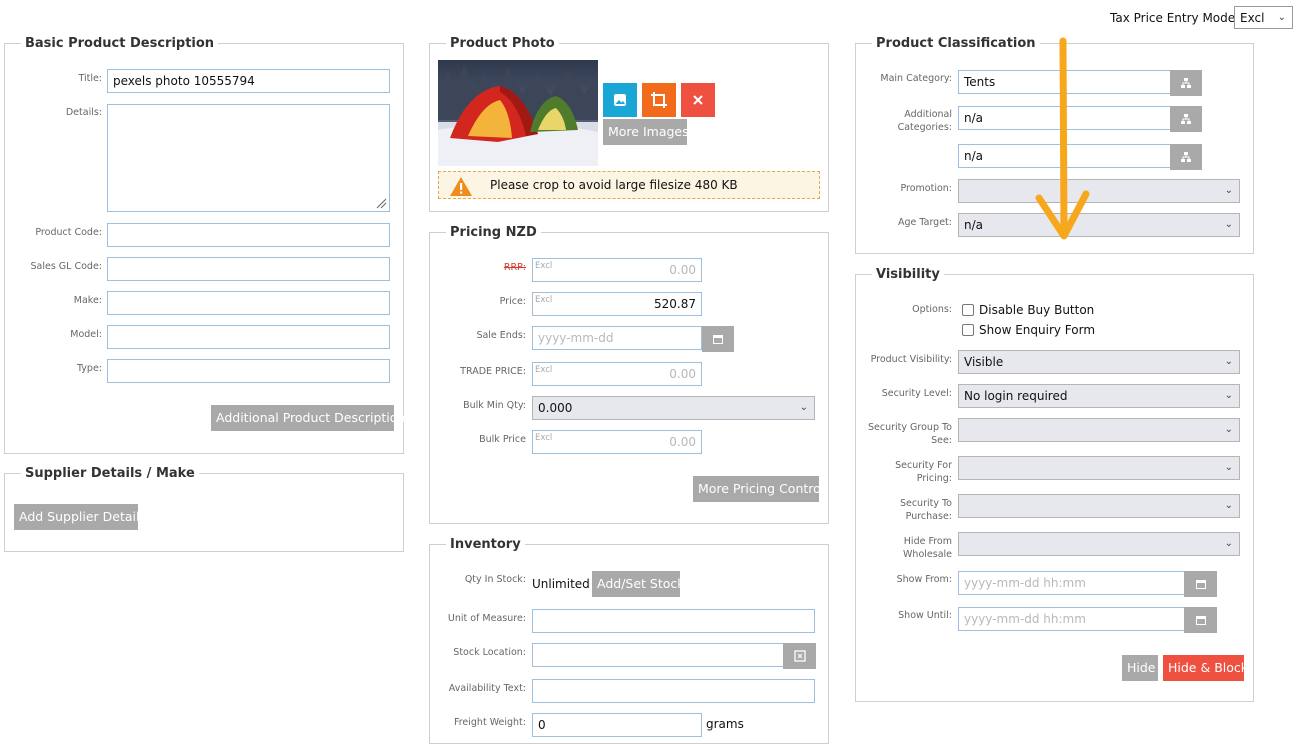 The width and height of the screenshot is (1297, 744). I want to click on tax-mode-select: Excl ⌄, so click(1263, 17).